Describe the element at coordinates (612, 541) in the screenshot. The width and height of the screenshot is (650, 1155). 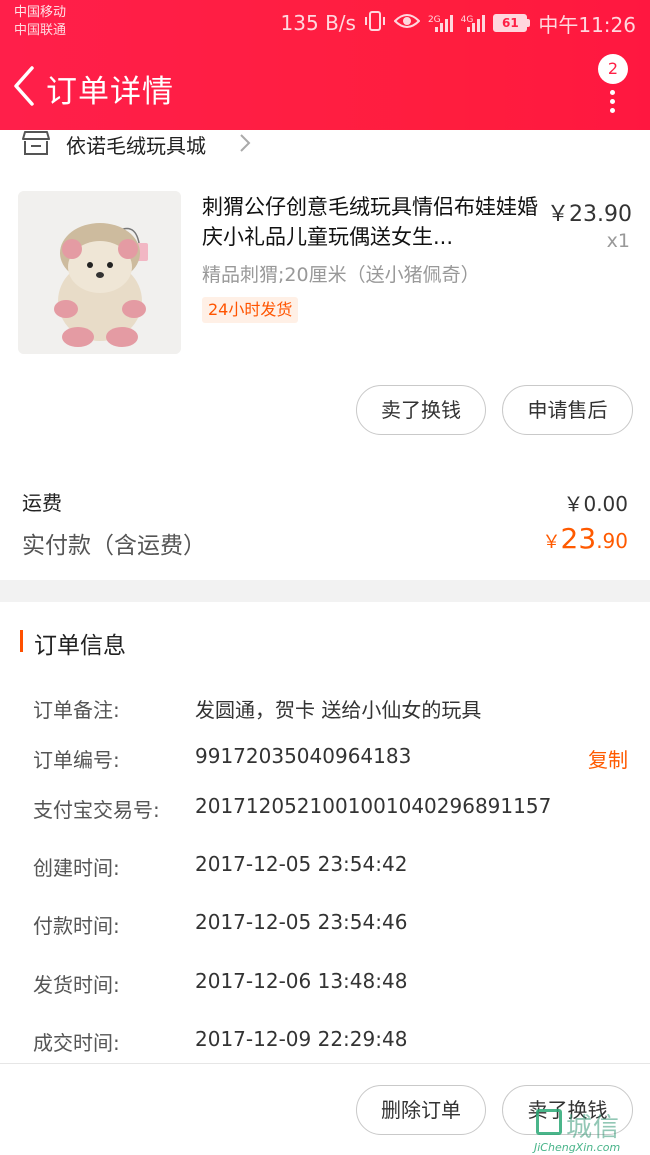
I see `paid-decimal: .90` at that location.